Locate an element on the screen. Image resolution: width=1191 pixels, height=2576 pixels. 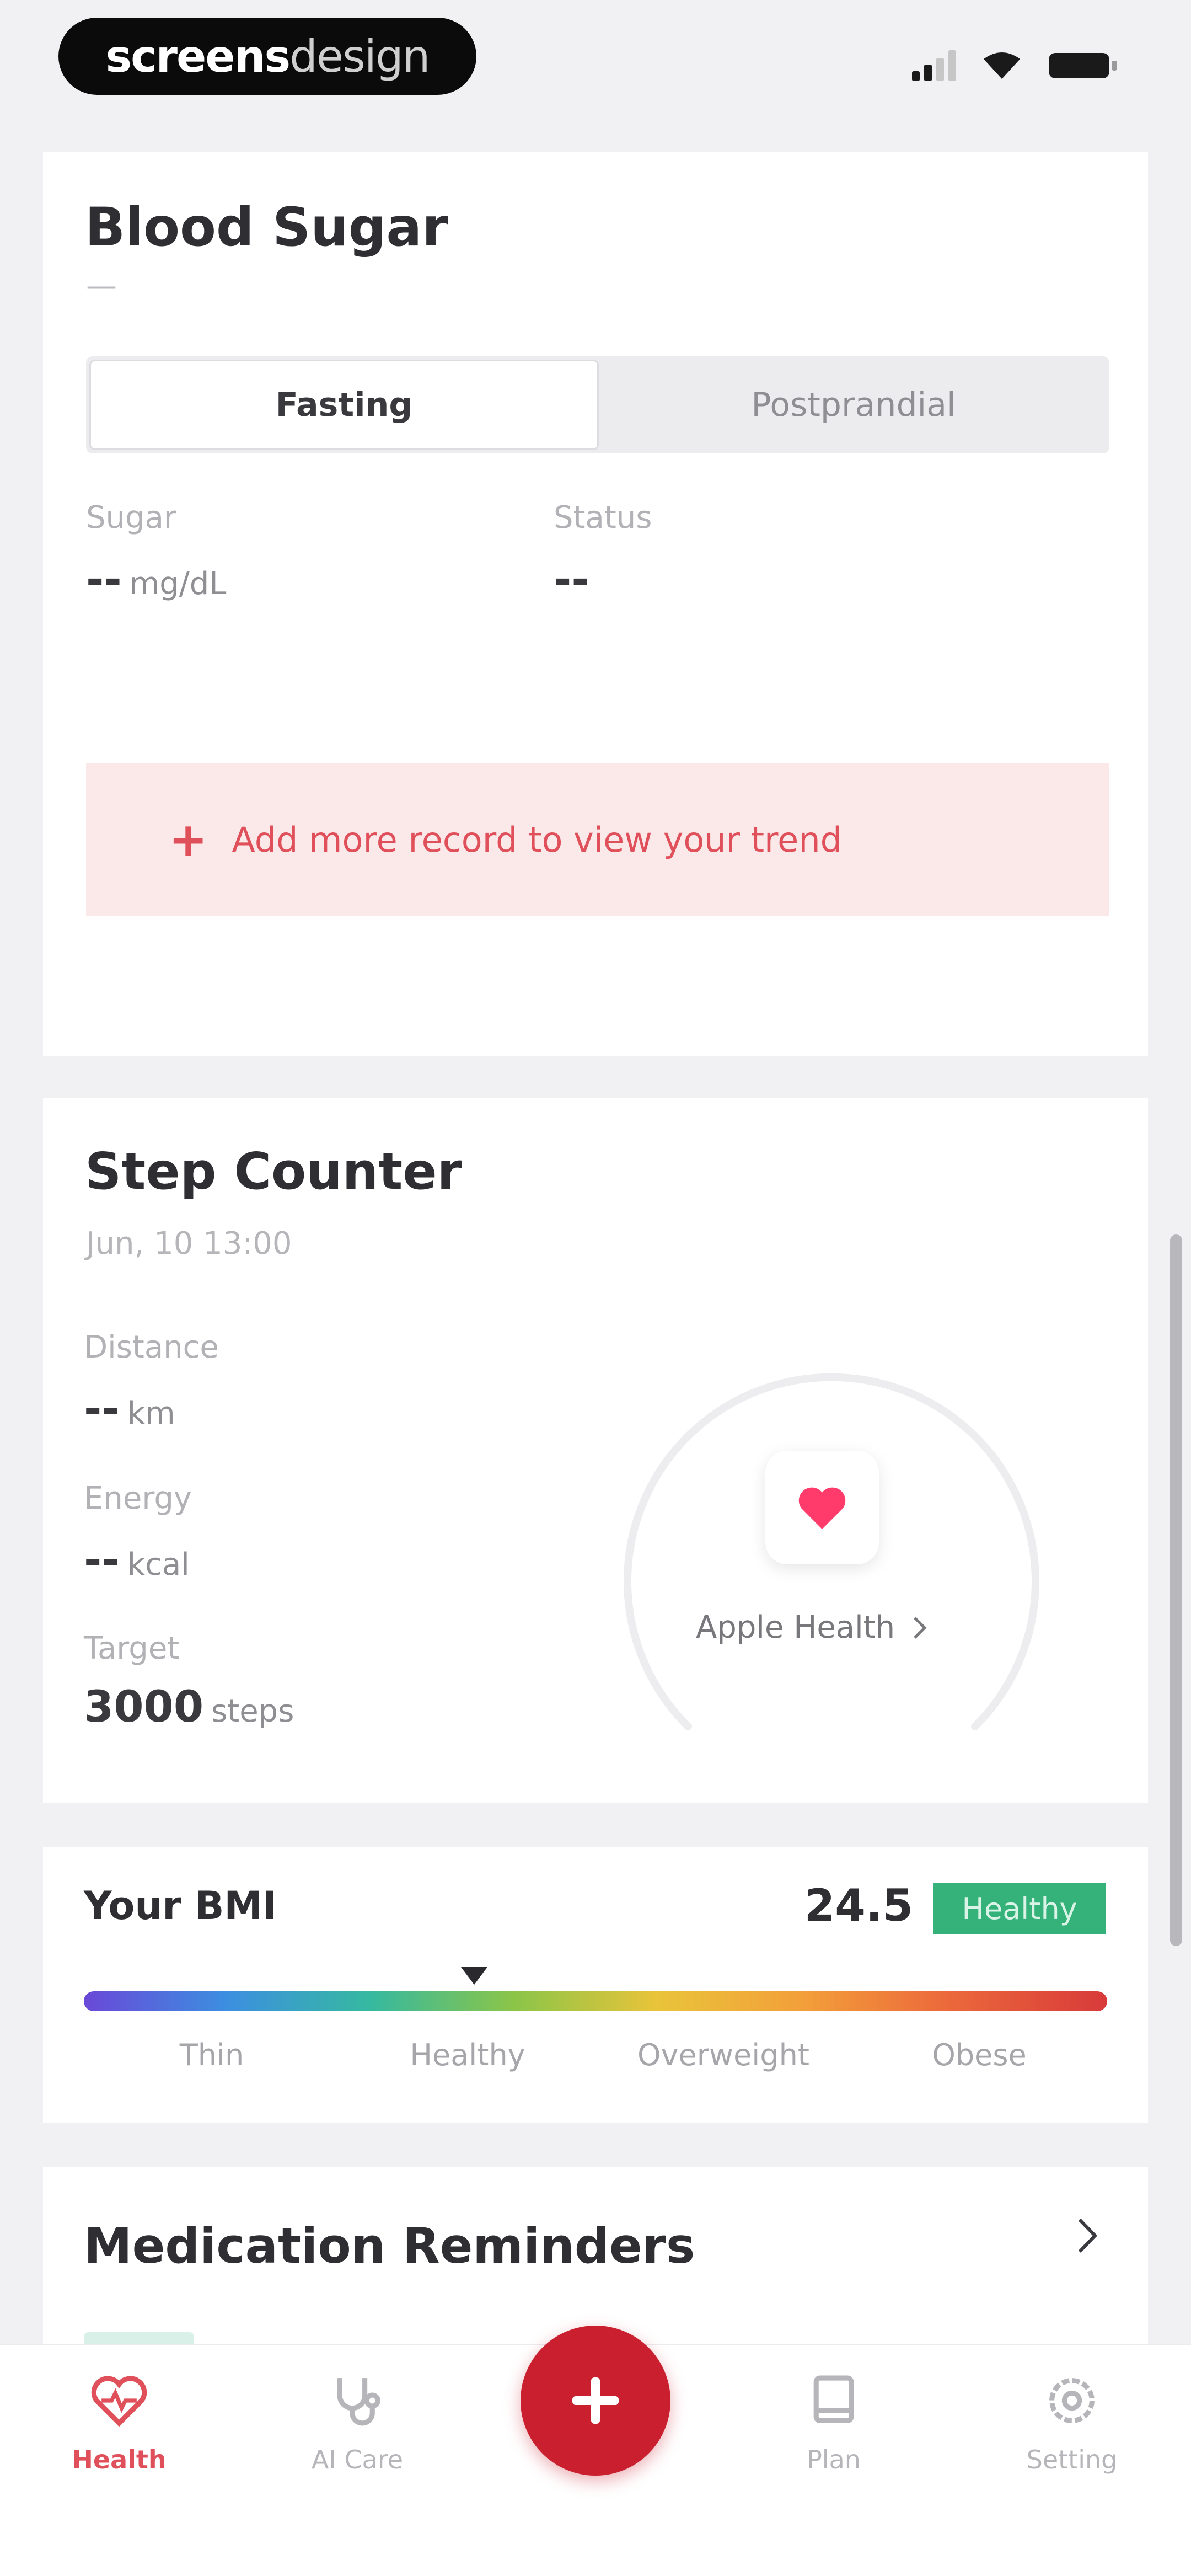
tab-health: Health is located at coordinates (119, 2424).